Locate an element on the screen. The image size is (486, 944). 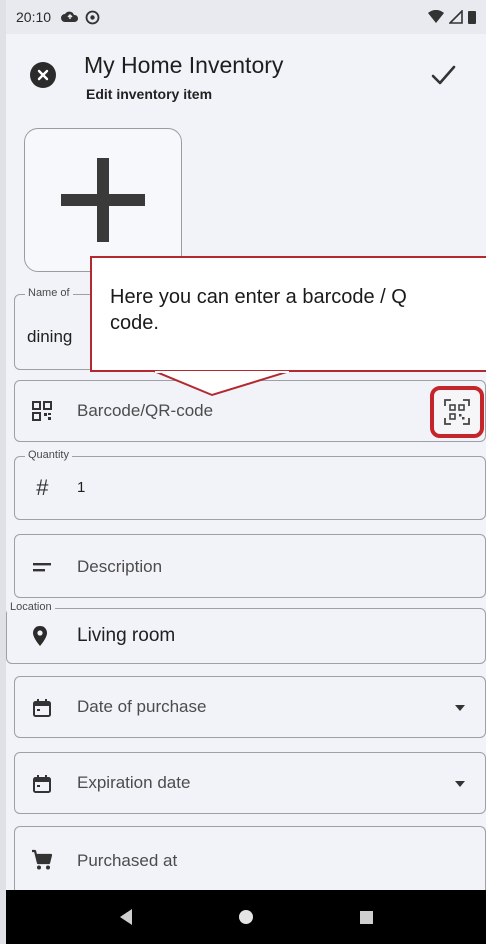
tooltip-line-1: Here you can enter a barcode / Q is located at coordinates (258, 297).